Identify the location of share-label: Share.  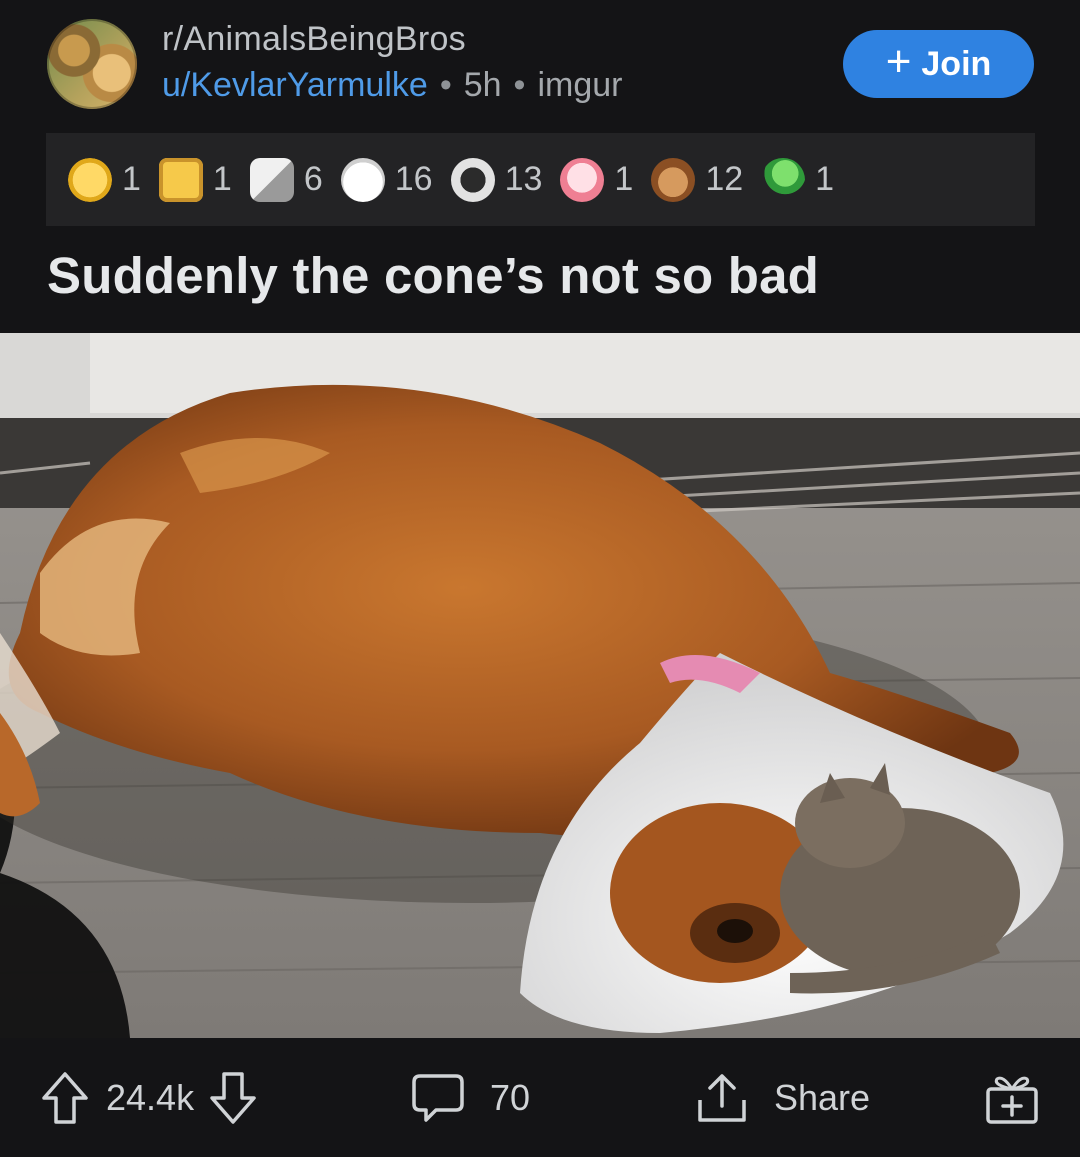
(822, 1097).